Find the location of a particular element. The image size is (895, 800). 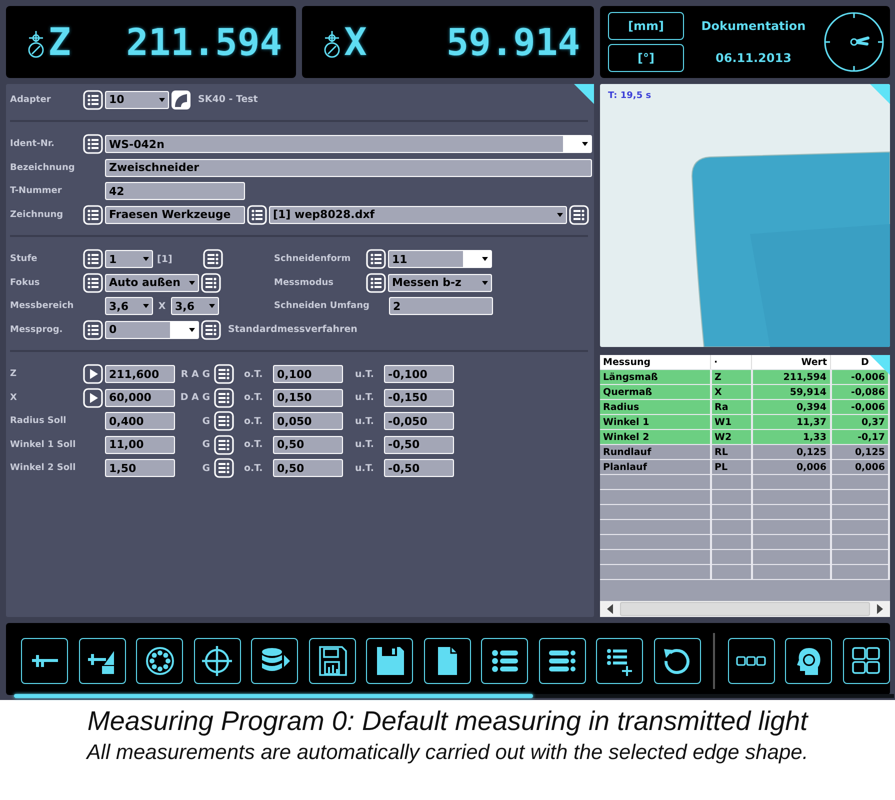

table-row: Radius Ra 0,394 -0,006 is located at coordinates (744, 407).